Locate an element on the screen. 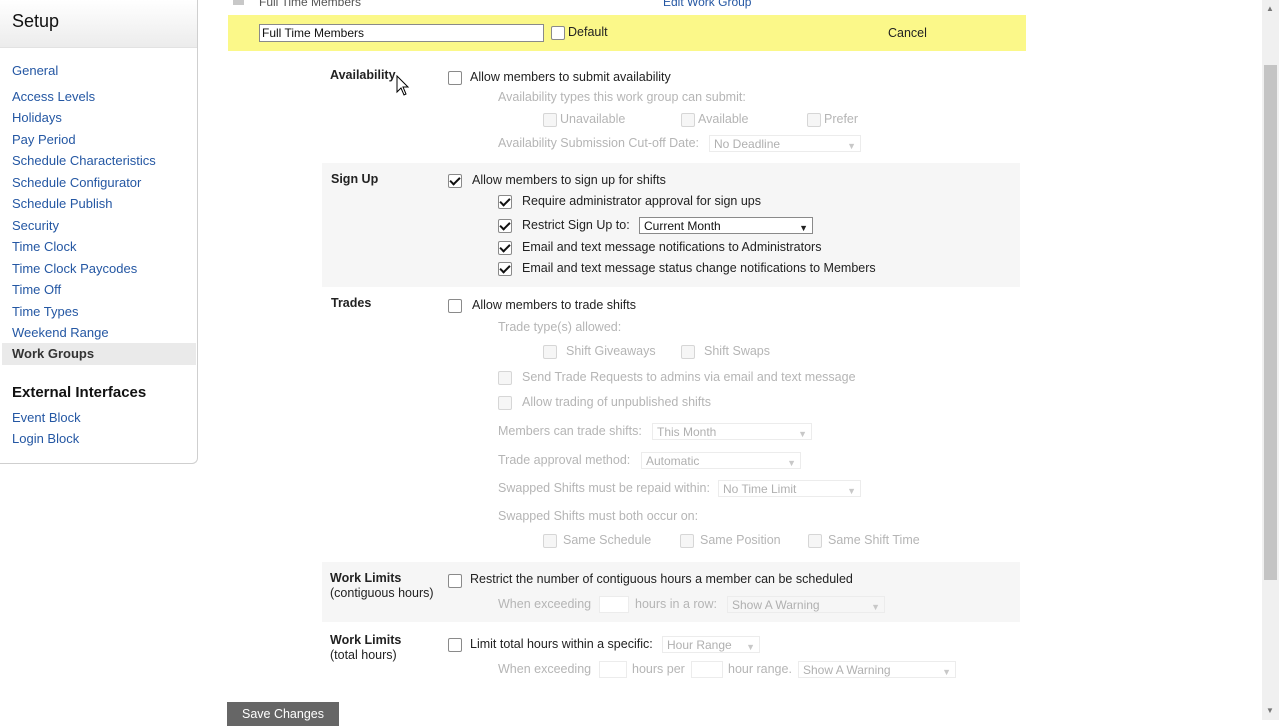 The width and height of the screenshot is (1279, 726). sidebar-item-schedule-characteristics: Schedule Characteristics is located at coordinates (84, 160).